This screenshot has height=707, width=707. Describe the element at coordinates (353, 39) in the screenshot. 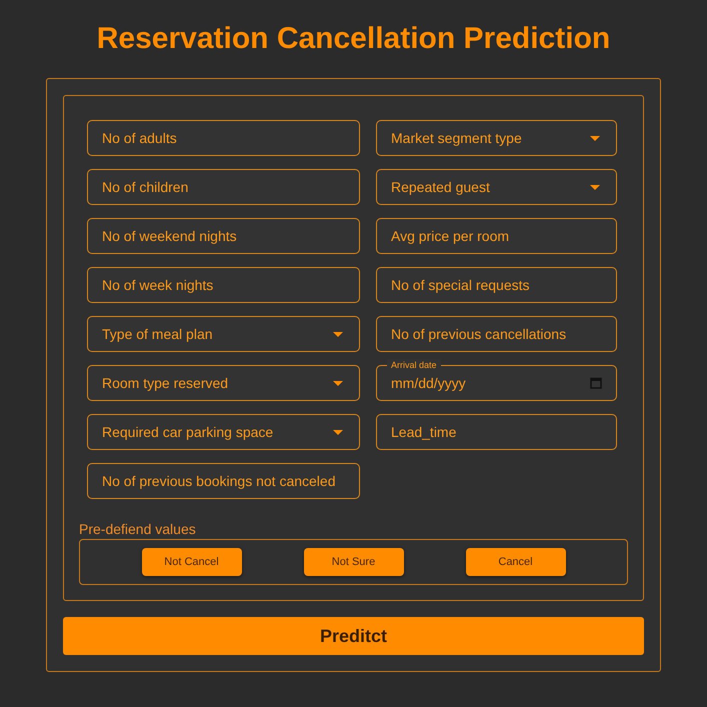

I see `page-title: Reservation Cancellation Prediction` at that location.